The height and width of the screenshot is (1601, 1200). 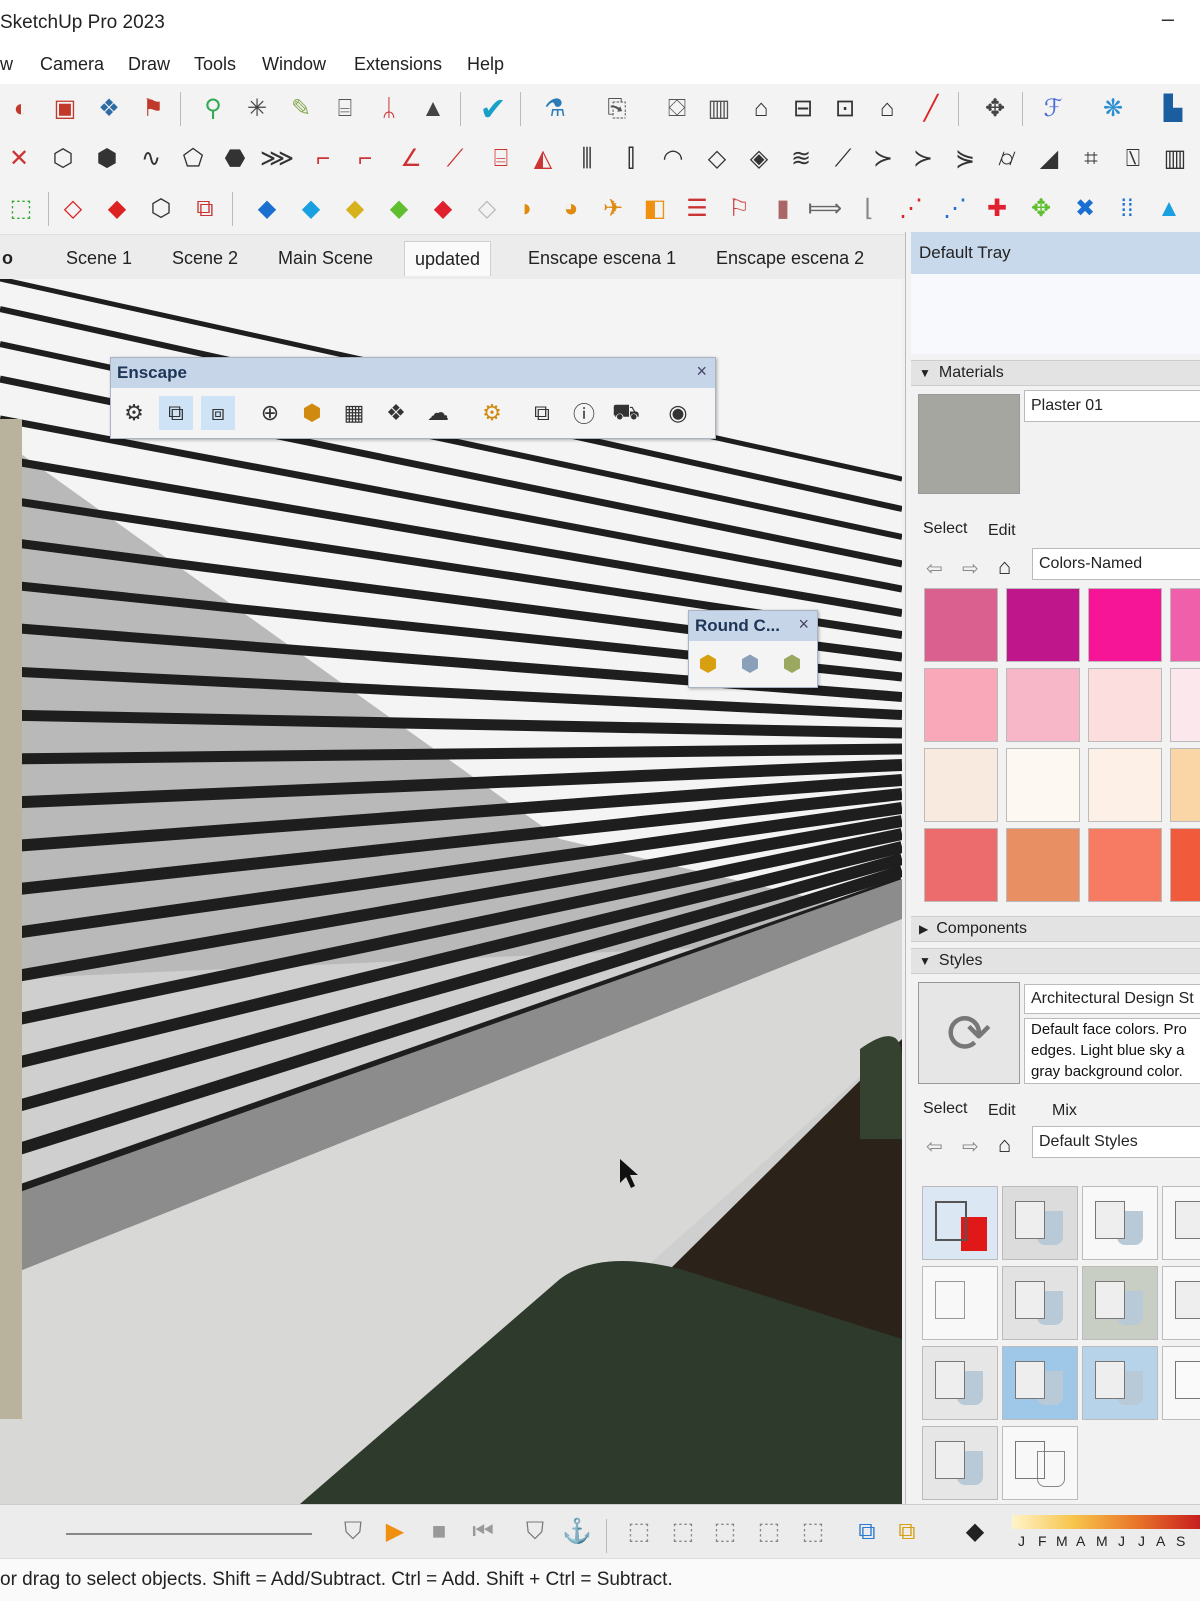 What do you see at coordinates (1085, 209) in the screenshot?
I see `rotate-blue-icon: ✖` at bounding box center [1085, 209].